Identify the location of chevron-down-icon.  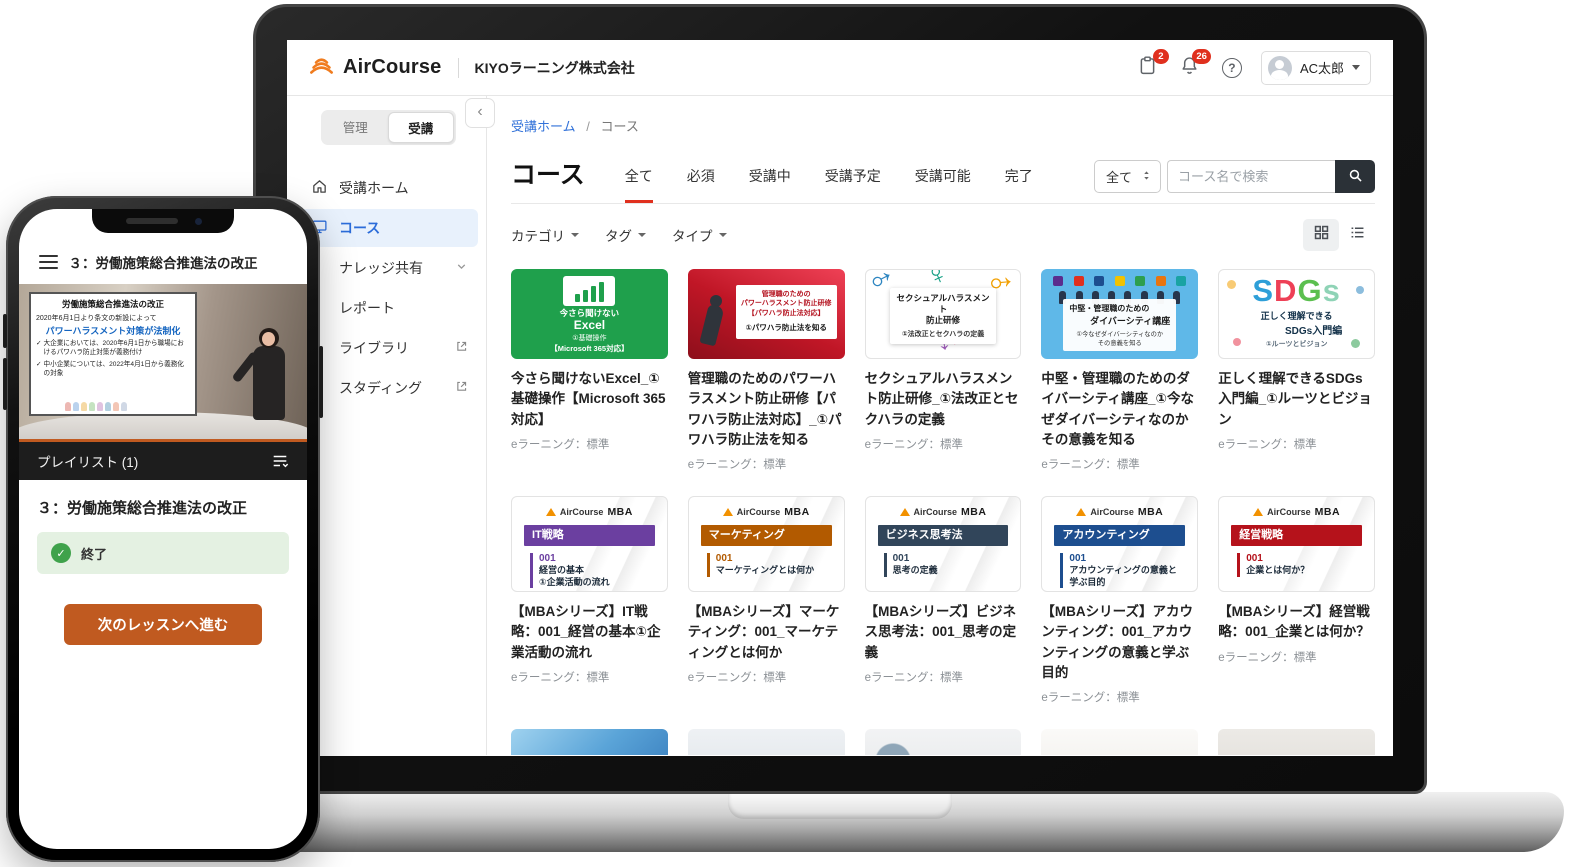
(575, 235).